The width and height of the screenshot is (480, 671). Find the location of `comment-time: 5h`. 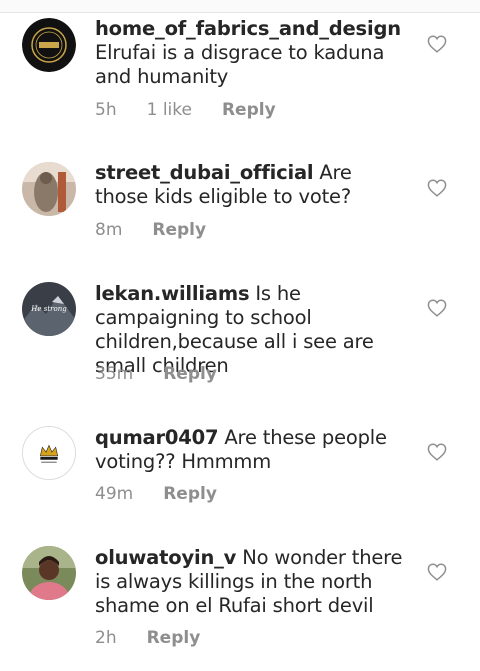

comment-time: 5h is located at coordinates (106, 110).